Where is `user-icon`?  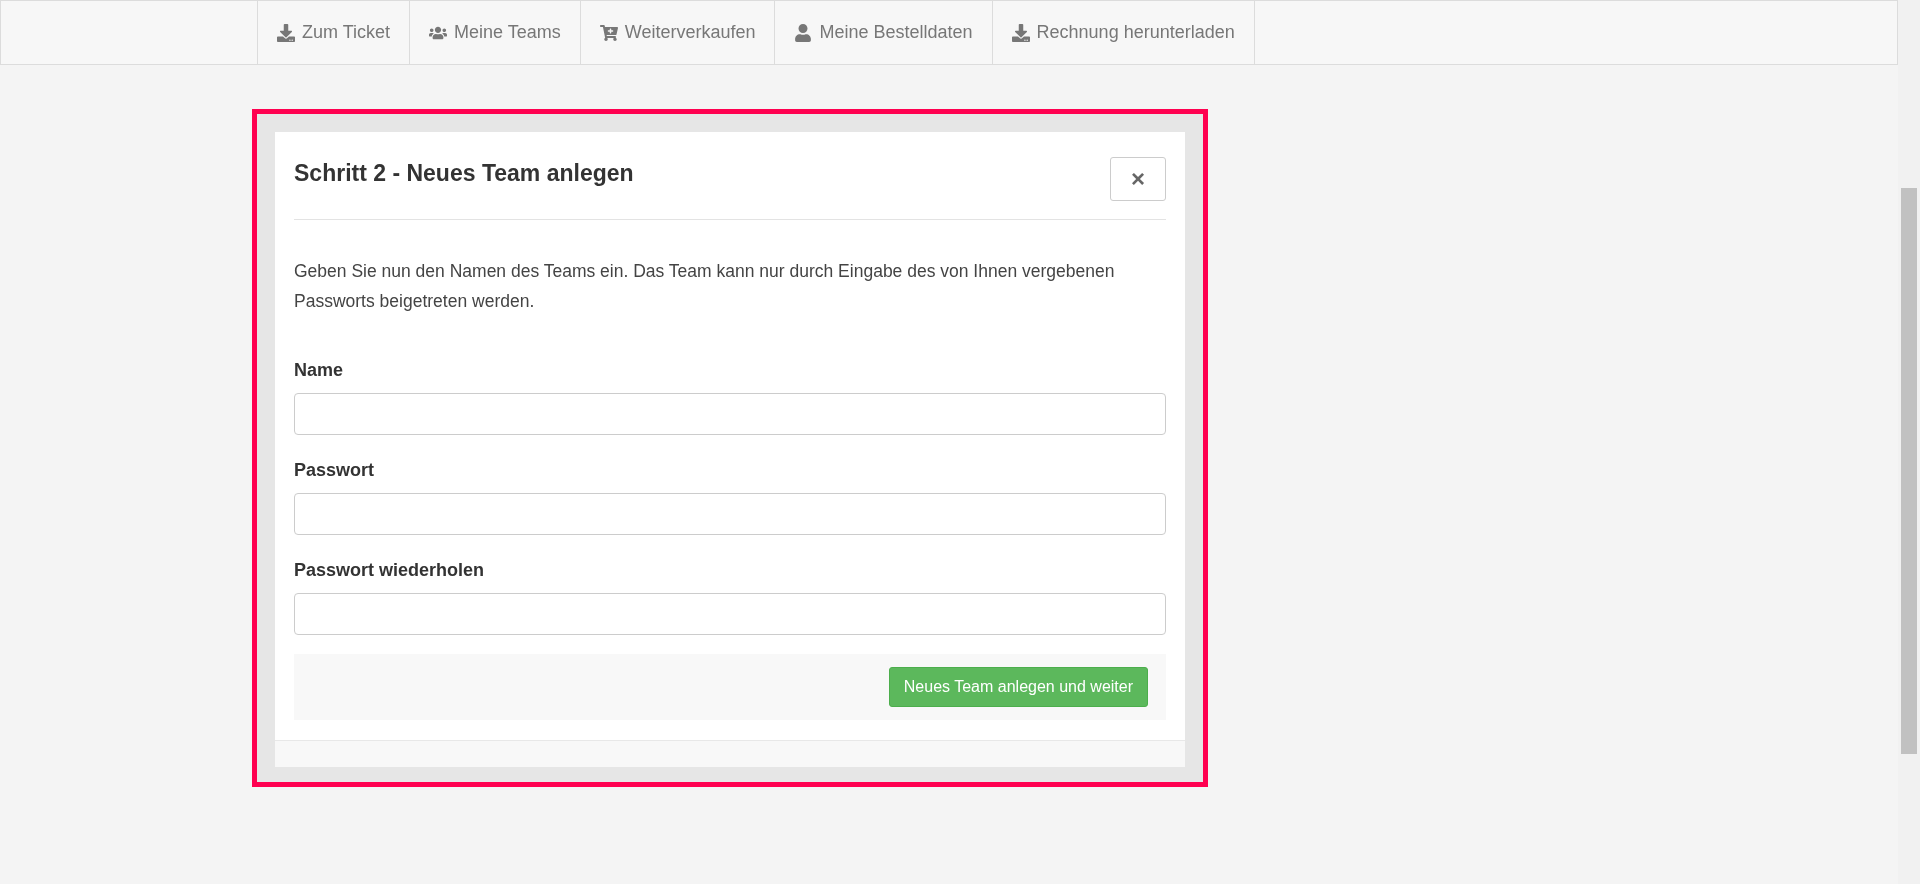 user-icon is located at coordinates (803, 32).